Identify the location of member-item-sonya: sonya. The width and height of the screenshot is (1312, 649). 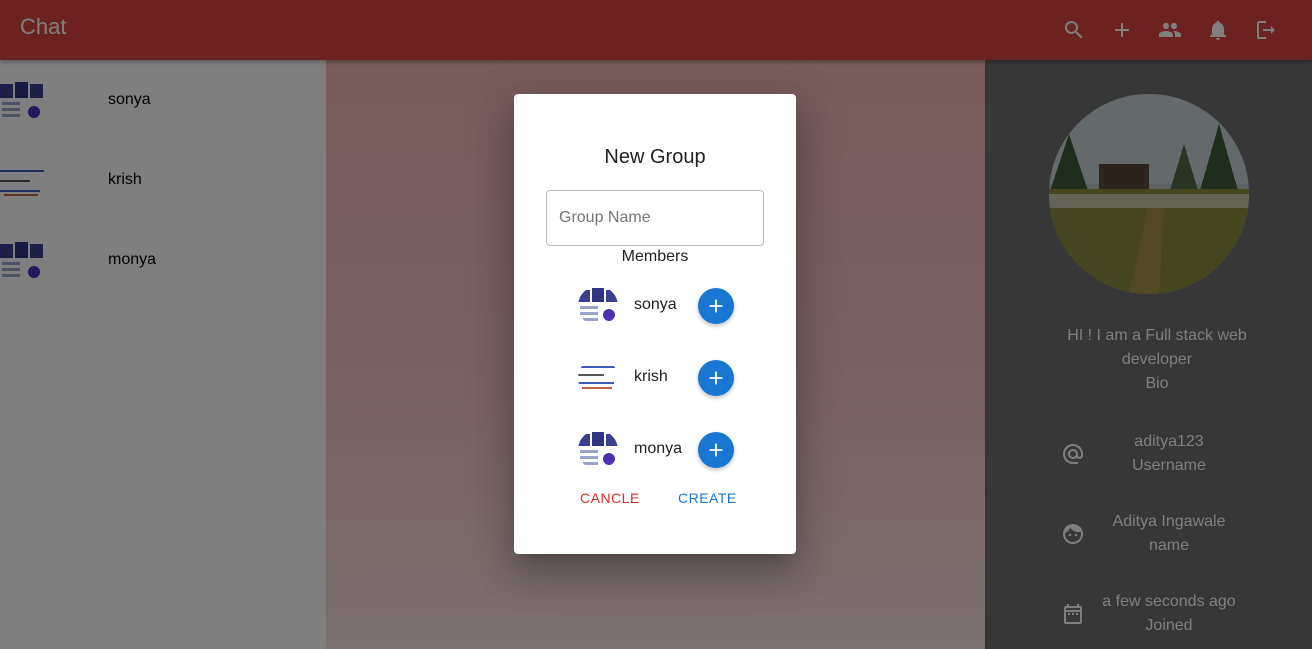
(658, 306).